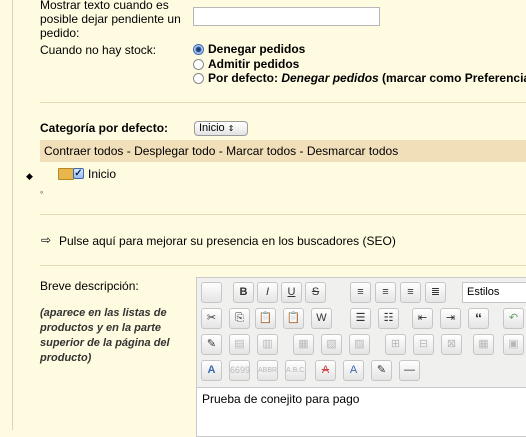 This screenshot has width=526, height=437. What do you see at coordinates (211, 370) in the screenshot?
I see `text-style-icon: A` at bounding box center [211, 370].